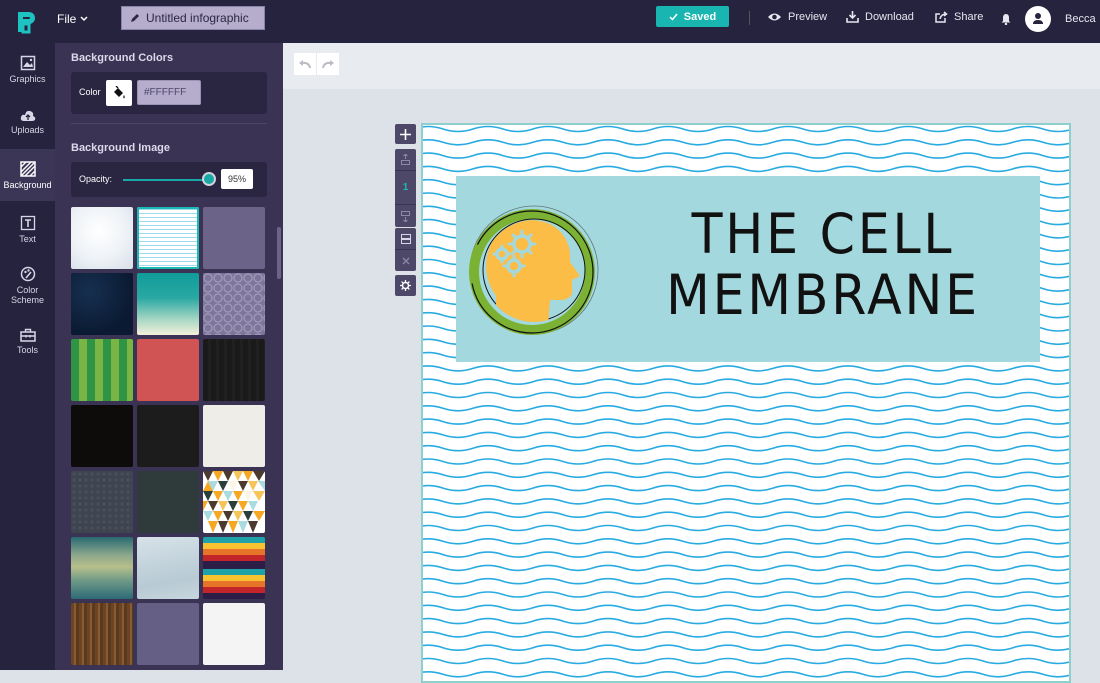  I want to click on avatar, so click(1038, 19).